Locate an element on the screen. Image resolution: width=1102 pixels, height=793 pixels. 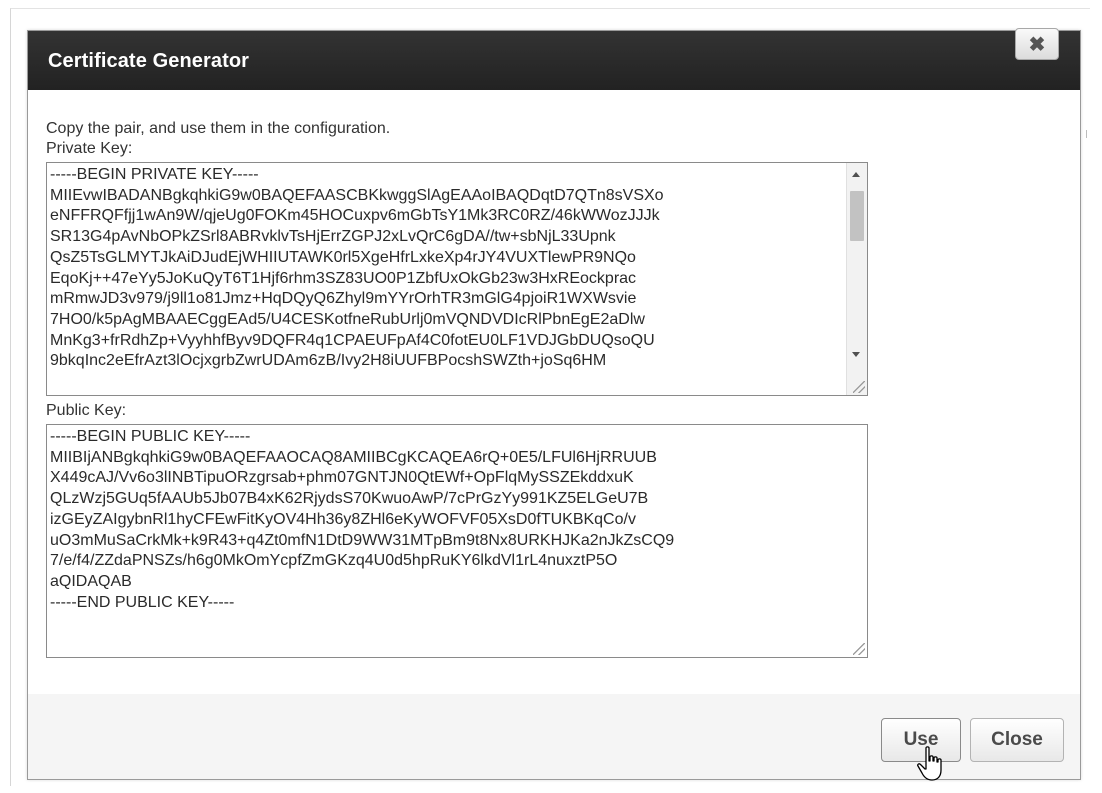
public-key-label: Public Key: is located at coordinates (86, 410).